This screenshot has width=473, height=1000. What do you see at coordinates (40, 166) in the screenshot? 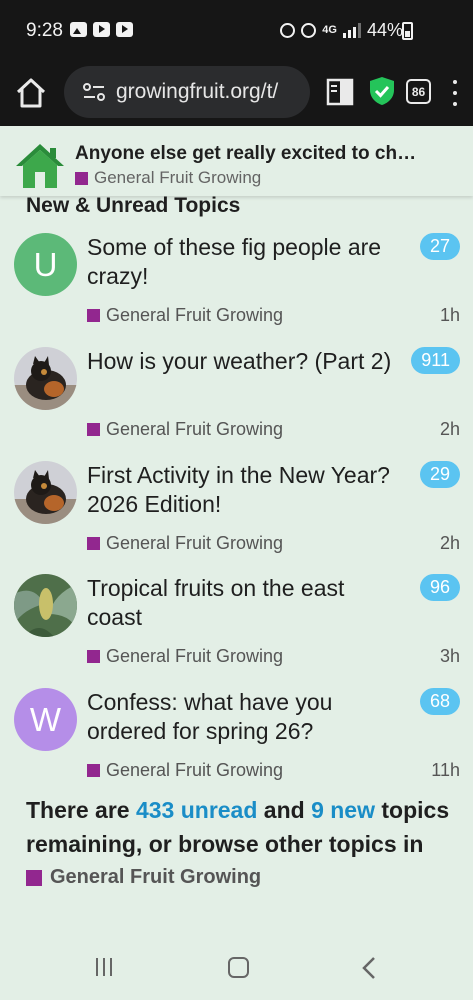
I see `house-logo-icon` at bounding box center [40, 166].